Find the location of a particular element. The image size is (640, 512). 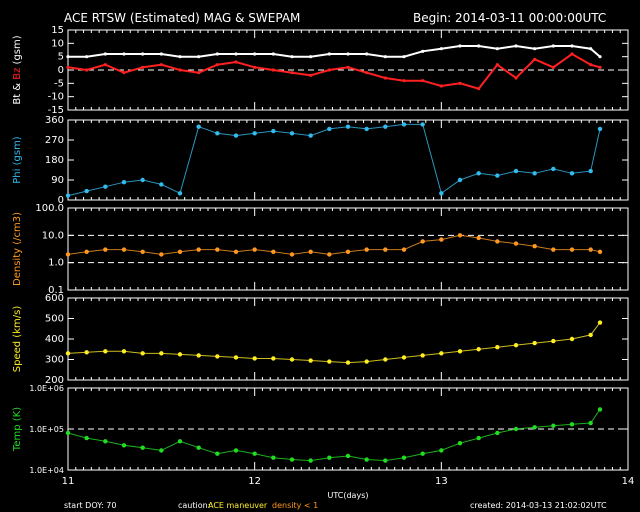

created-time: created: 2014-03-13 21:02:02UTC is located at coordinates (538, 505).